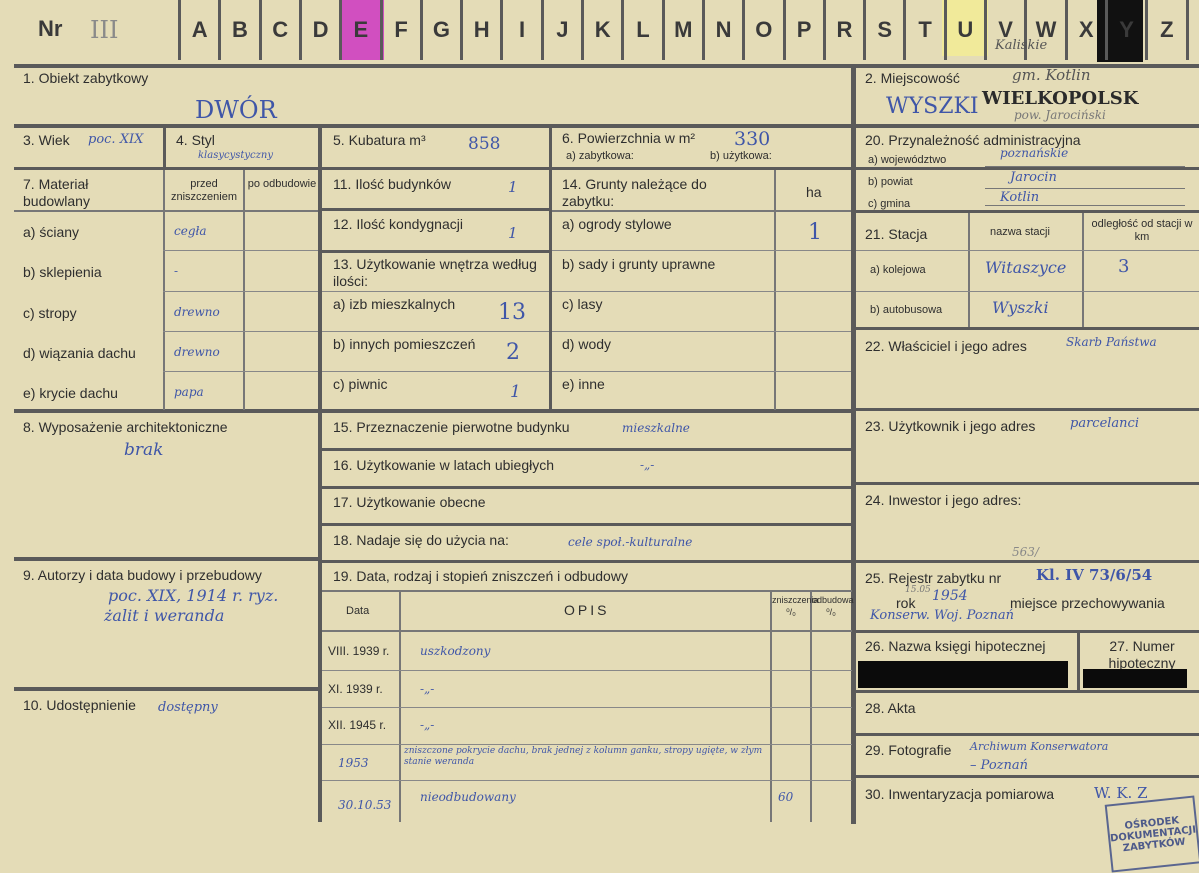 Image resolution: width=1199 pixels, height=873 pixels. Describe the element at coordinates (522, 29) in the screenshot. I see `letter-tab-I: I` at that location.